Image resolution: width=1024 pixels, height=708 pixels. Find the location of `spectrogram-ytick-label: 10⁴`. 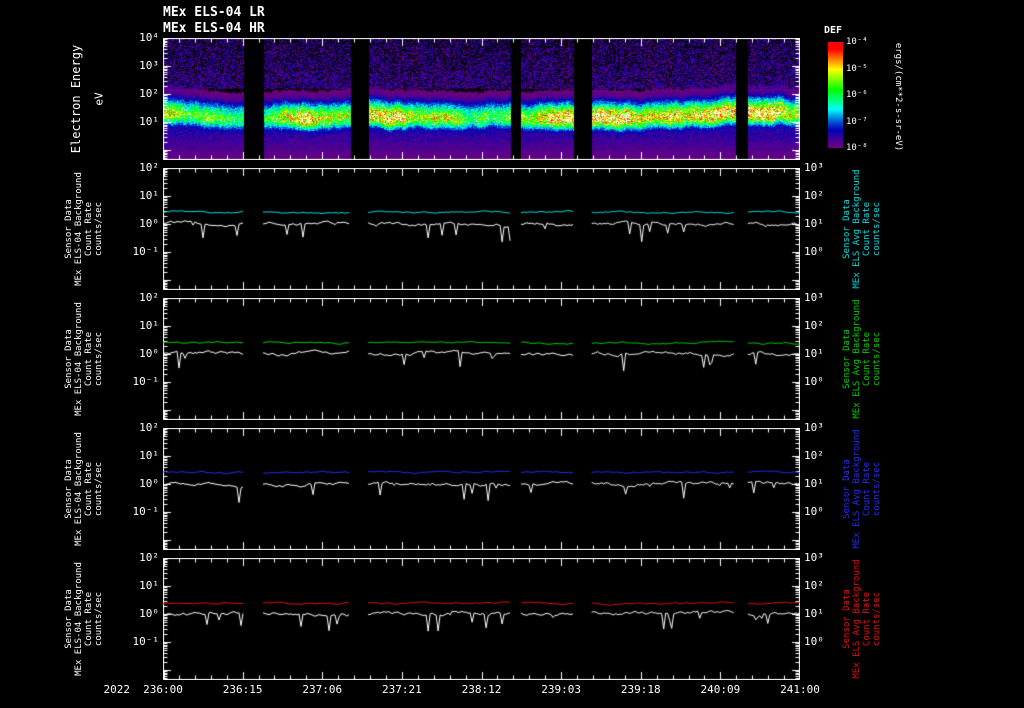

spectrogram-ytick-label: 10⁴ is located at coordinates (149, 37).